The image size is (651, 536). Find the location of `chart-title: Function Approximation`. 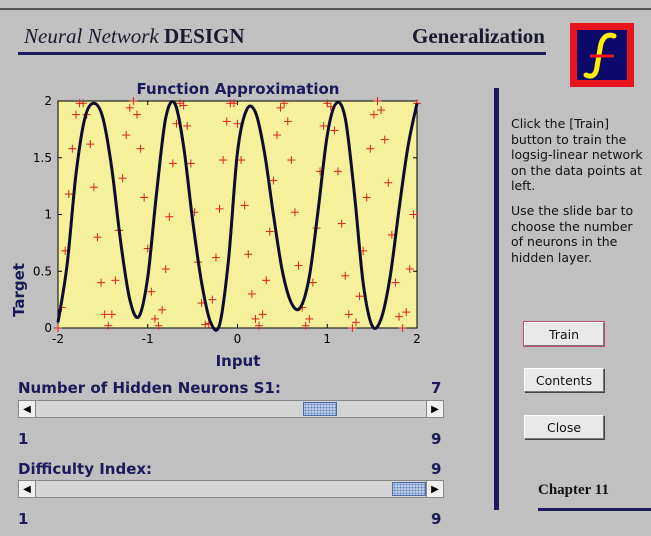

chart-title: Function Approximation is located at coordinates (238, 89).